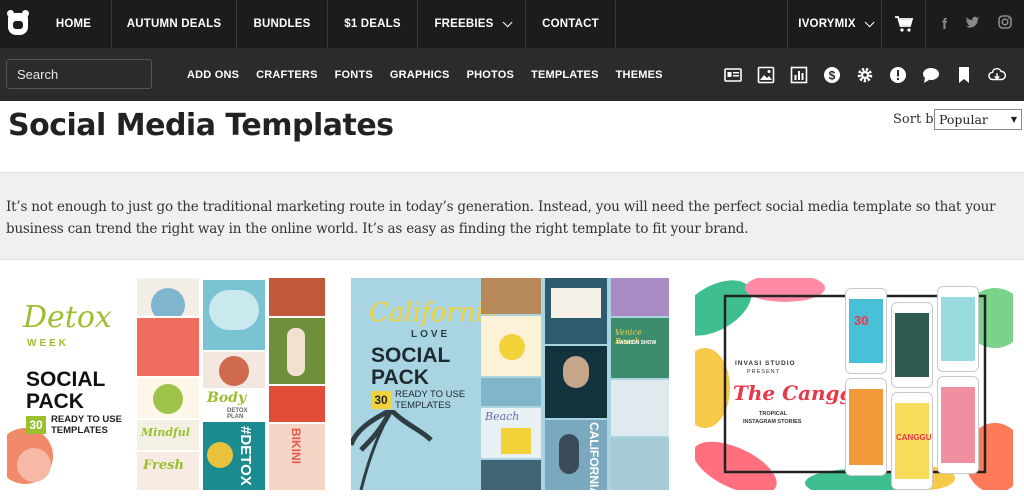  I want to click on nav-freebies-label: FREEBIES, so click(464, 24).